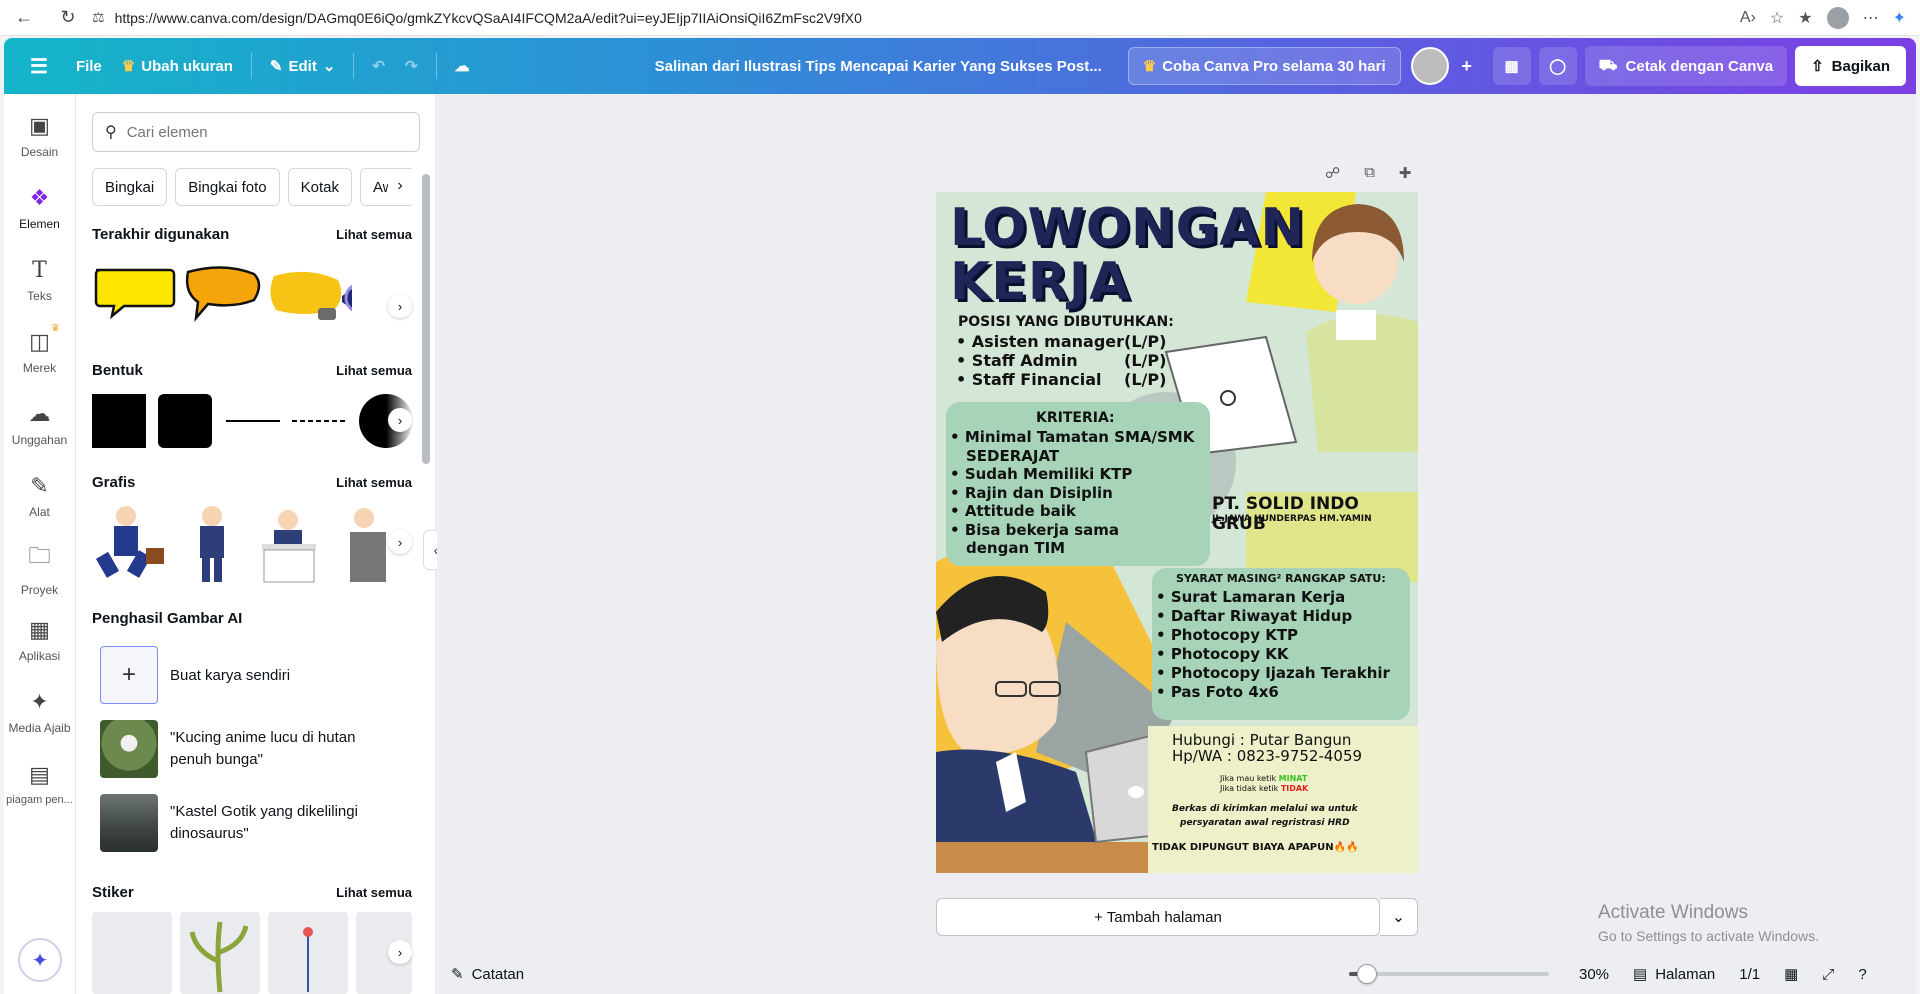  Describe the element at coordinates (252, 953) in the screenshot. I see `sticker-items` at that location.